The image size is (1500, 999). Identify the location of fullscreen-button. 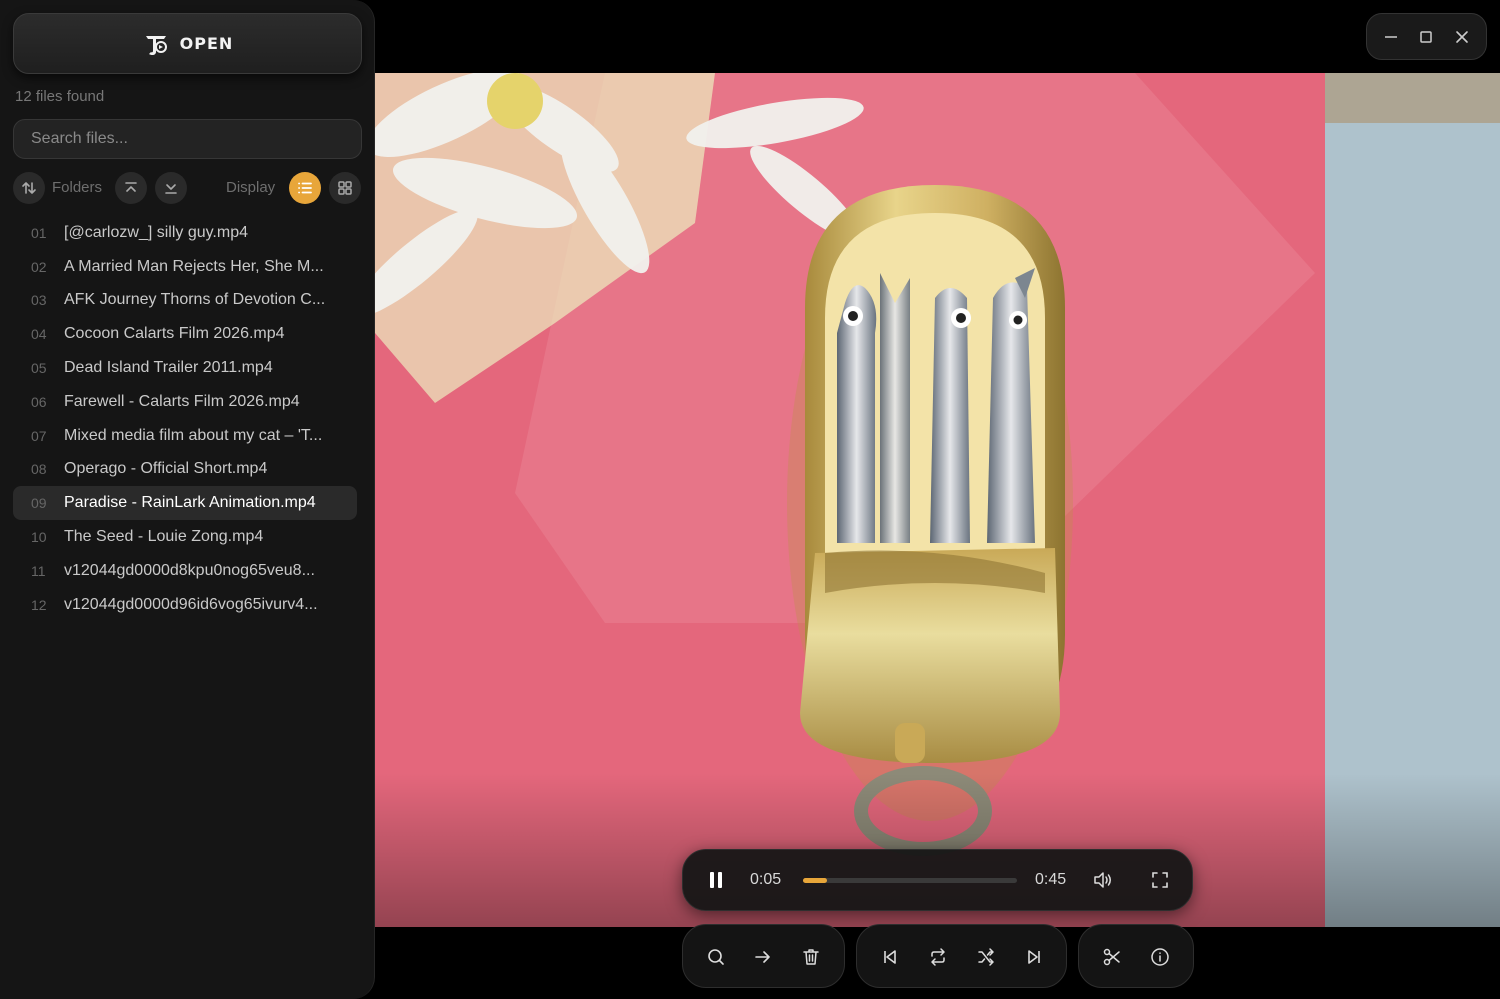
(1160, 880).